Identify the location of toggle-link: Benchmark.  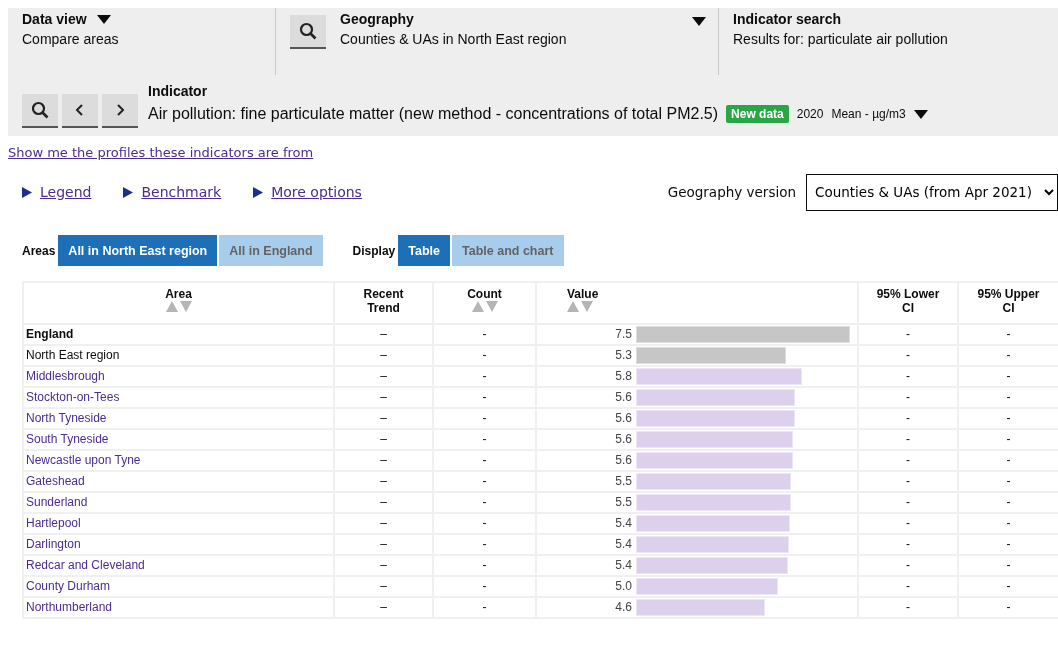
(181, 192).